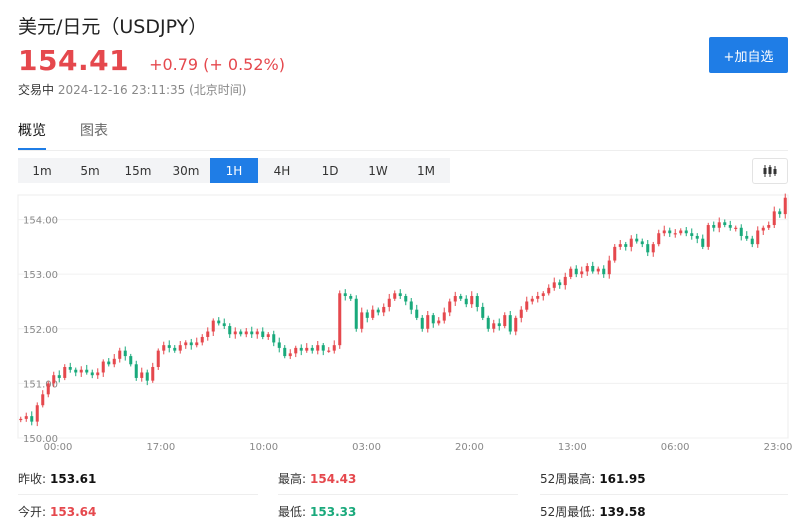 The width and height of the screenshot is (800, 529). I want to click on tab-divider, so click(403, 150).